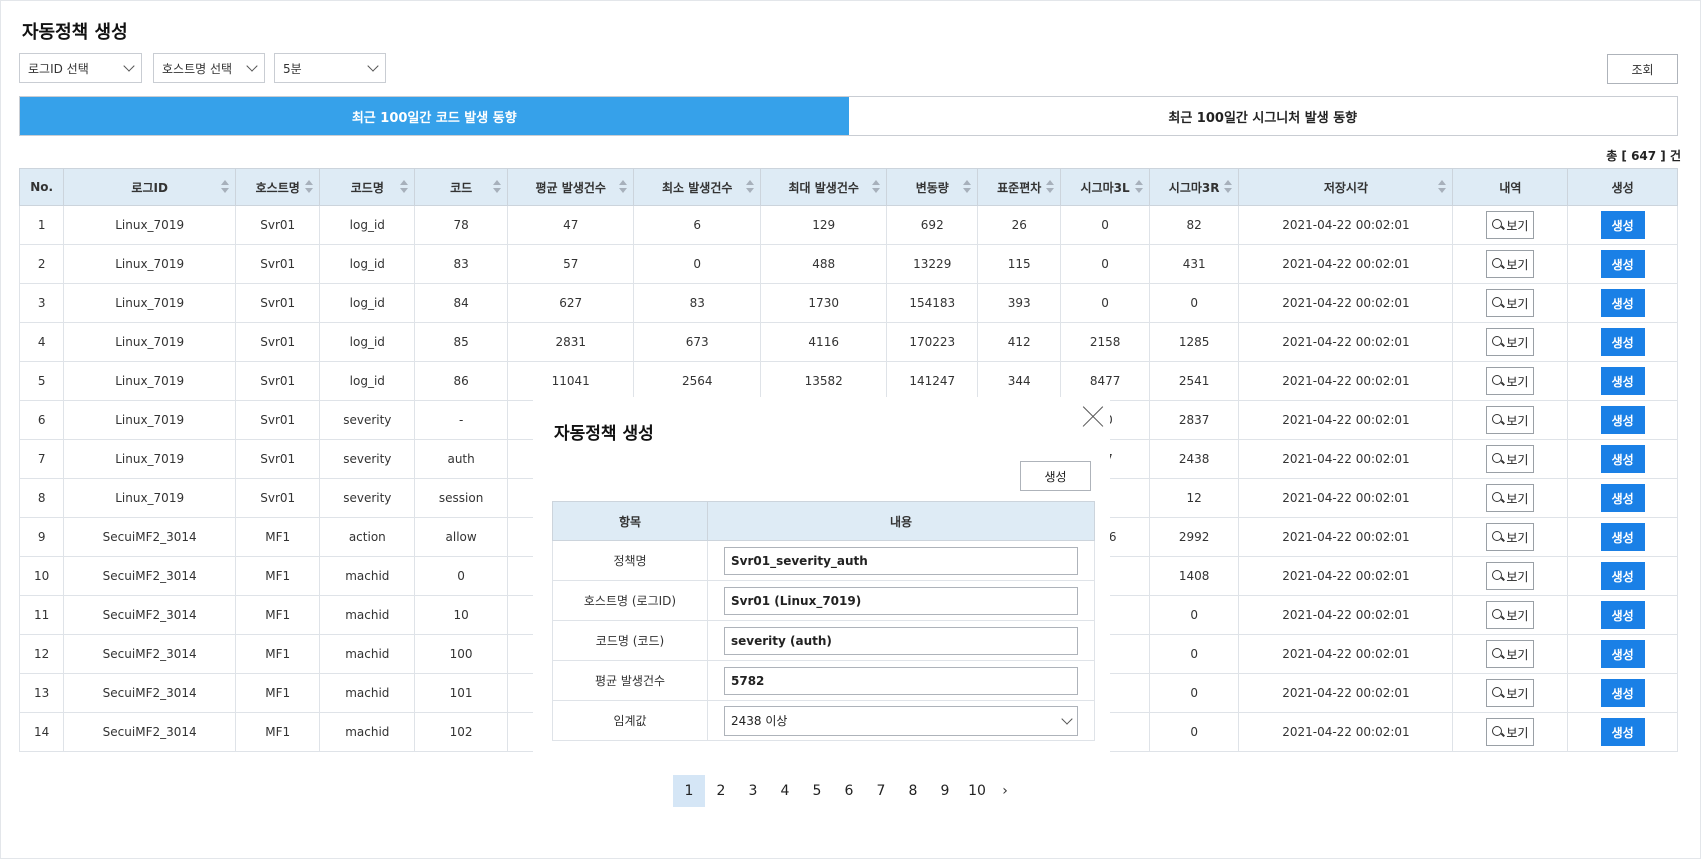  What do you see at coordinates (977, 791) in the screenshot?
I see `page-link-10: 10` at bounding box center [977, 791].